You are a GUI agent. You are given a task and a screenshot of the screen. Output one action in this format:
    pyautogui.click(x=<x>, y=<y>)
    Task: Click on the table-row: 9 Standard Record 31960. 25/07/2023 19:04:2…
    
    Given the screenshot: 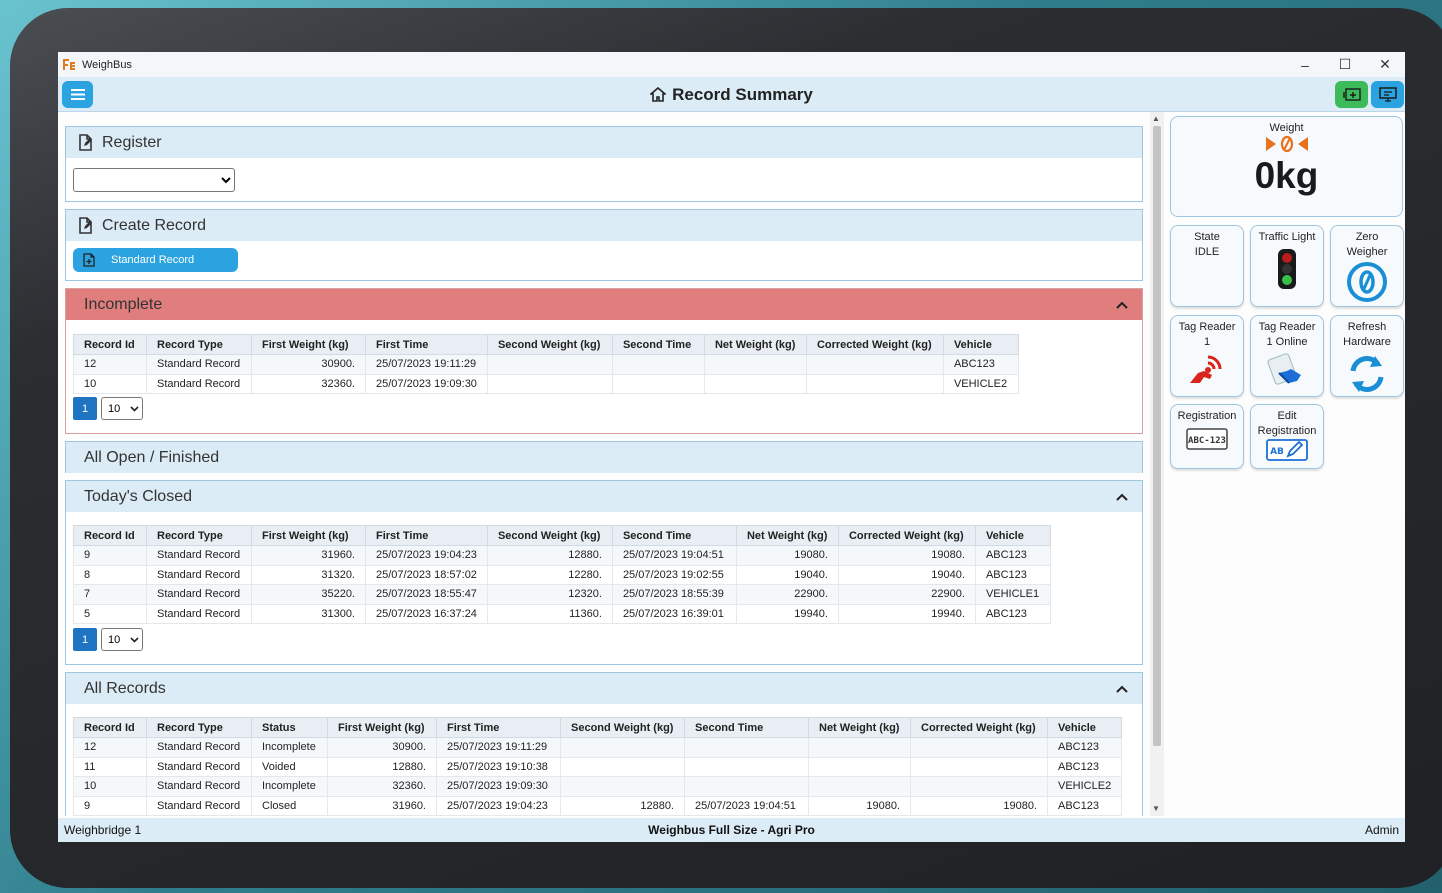 What is the action you would take?
    pyautogui.click(x=562, y=555)
    